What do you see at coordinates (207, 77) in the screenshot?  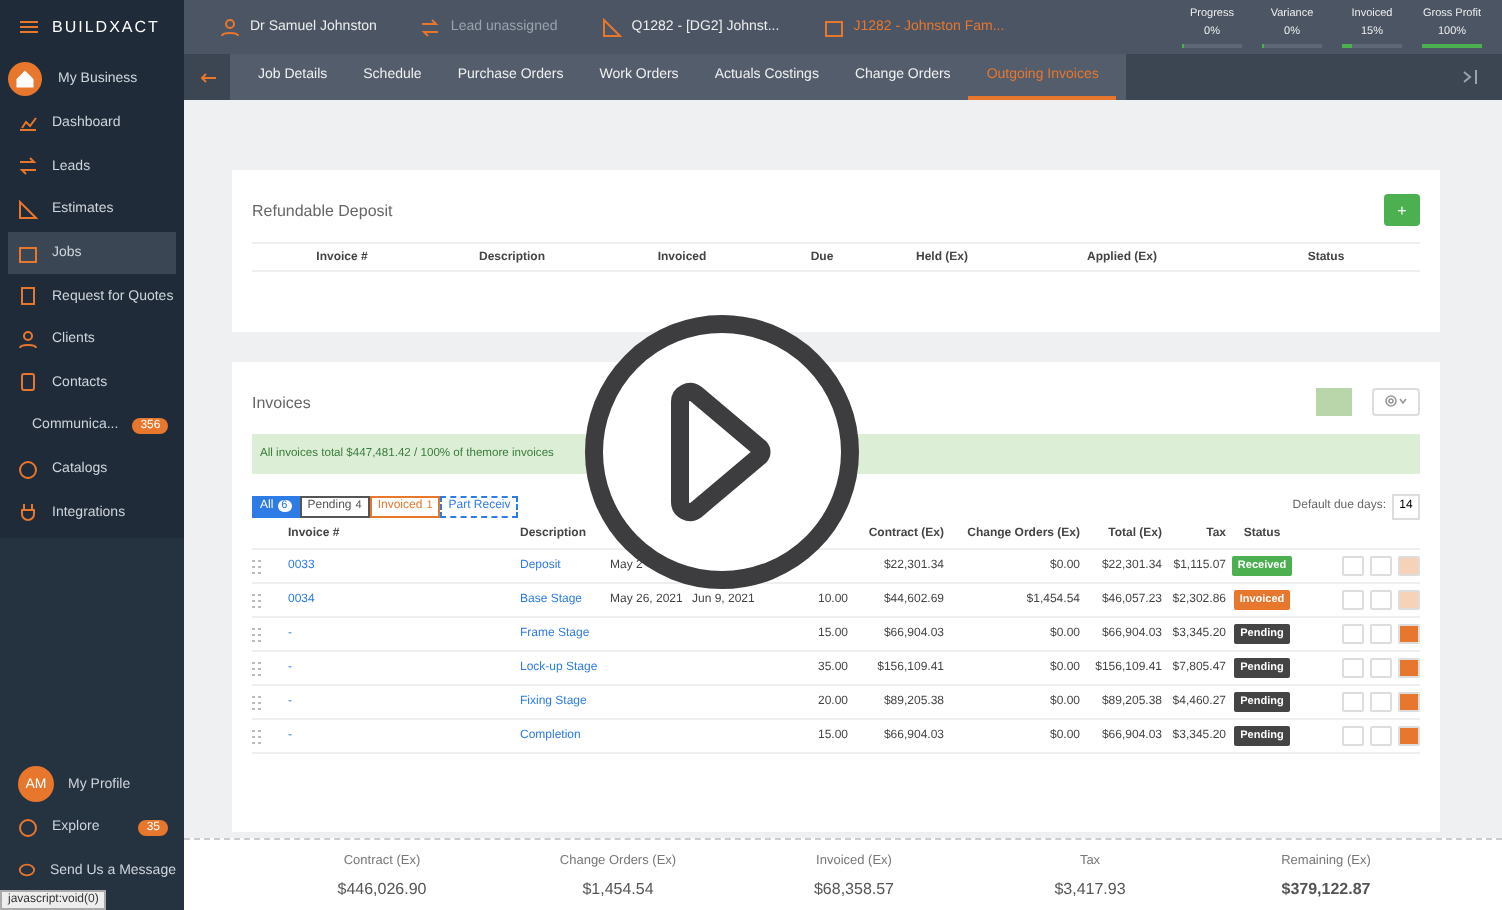 I see `back-arrow-icon` at bounding box center [207, 77].